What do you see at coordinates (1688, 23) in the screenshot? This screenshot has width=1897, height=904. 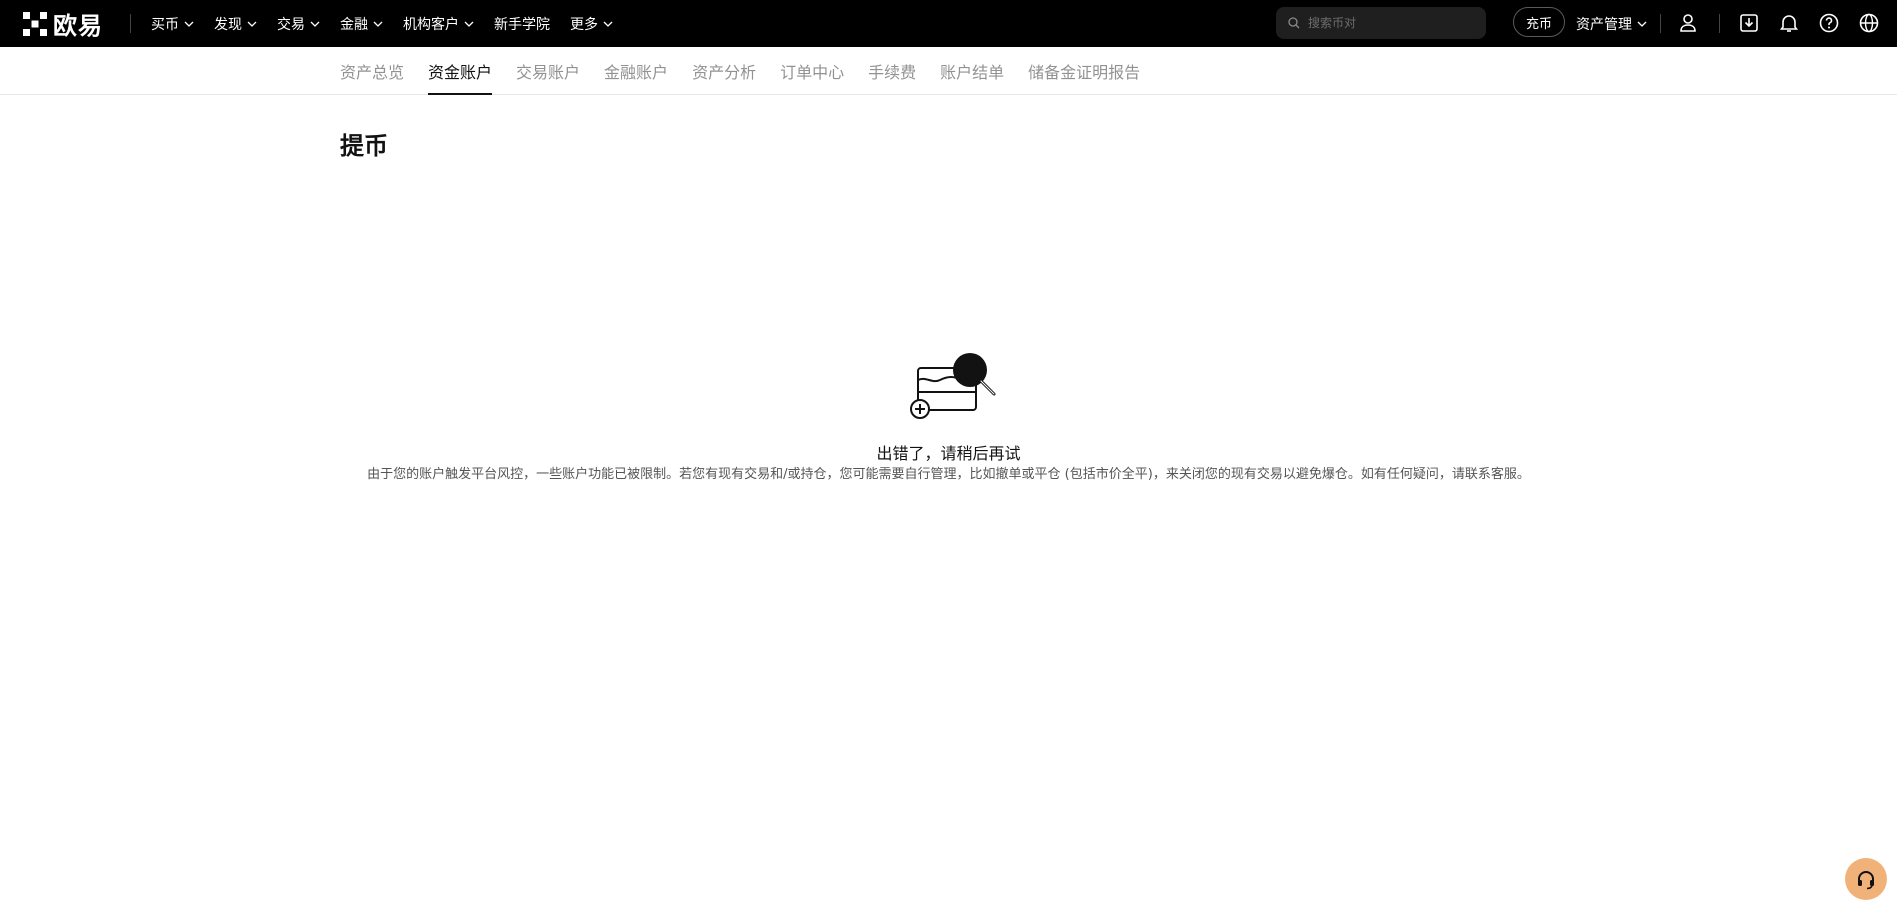 I see `user-icon` at bounding box center [1688, 23].